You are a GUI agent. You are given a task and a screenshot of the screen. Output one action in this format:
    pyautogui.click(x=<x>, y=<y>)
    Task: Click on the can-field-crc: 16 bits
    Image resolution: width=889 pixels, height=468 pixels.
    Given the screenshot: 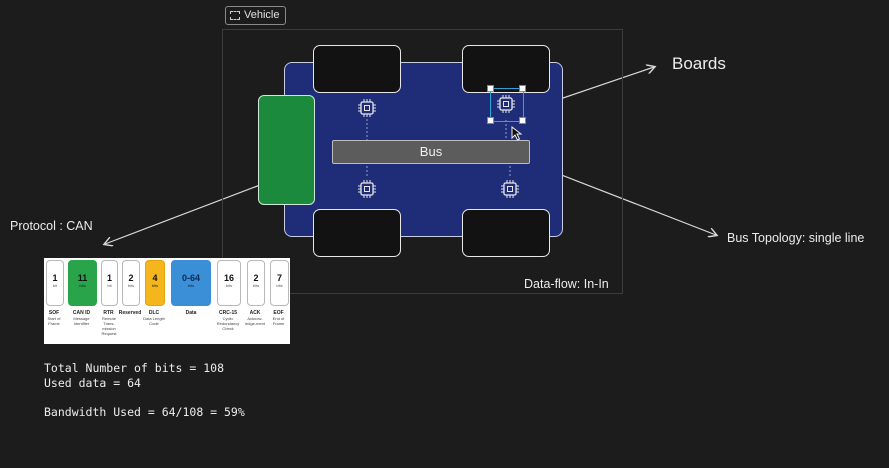 What is the action you would take?
    pyautogui.click(x=229, y=283)
    